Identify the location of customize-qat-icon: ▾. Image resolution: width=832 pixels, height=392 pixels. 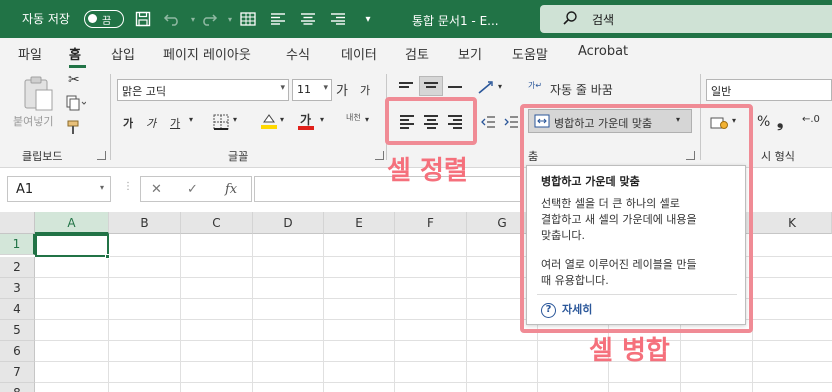
(368, 19).